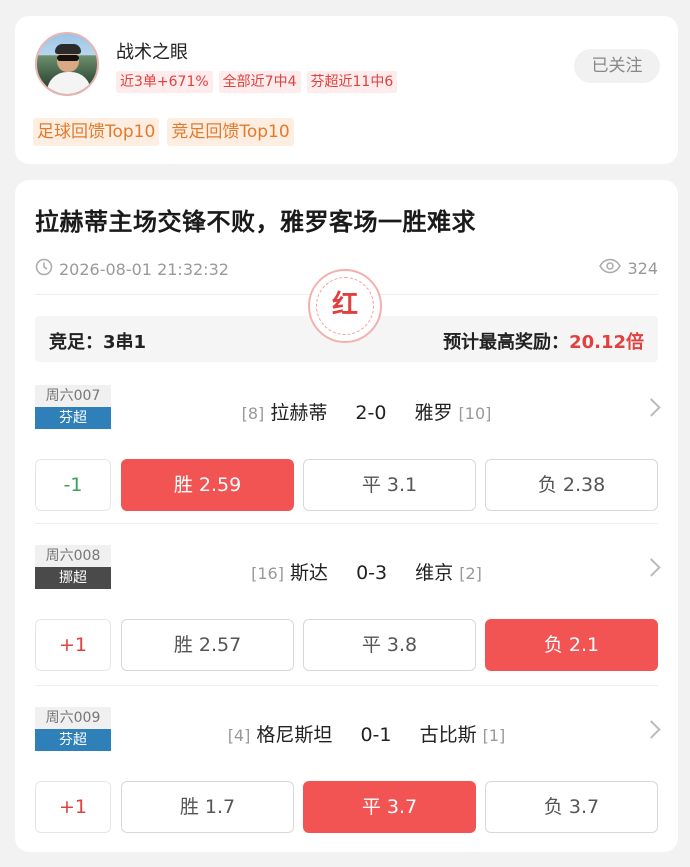 The width and height of the screenshot is (690, 867). Describe the element at coordinates (506, 342) in the screenshot. I see `max-reward-label: 预计最高奖励：` at that location.